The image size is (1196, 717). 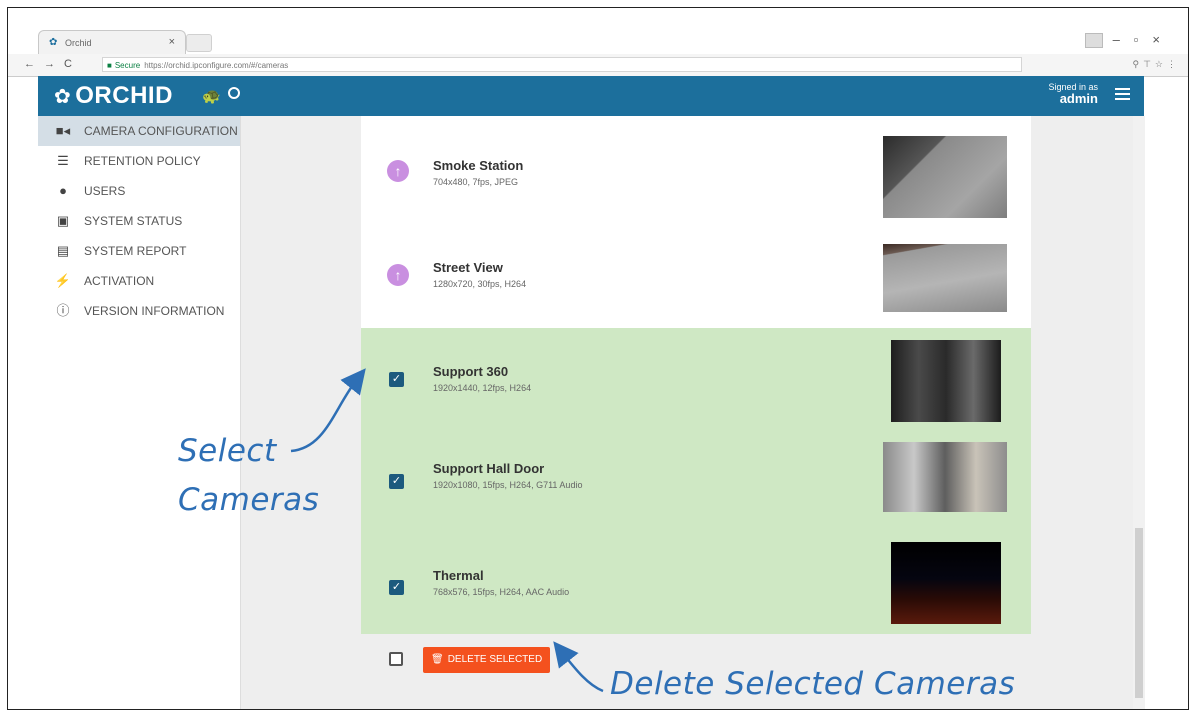 What do you see at coordinates (328, 410) in the screenshot?
I see `arrow-to-checkbox` at bounding box center [328, 410].